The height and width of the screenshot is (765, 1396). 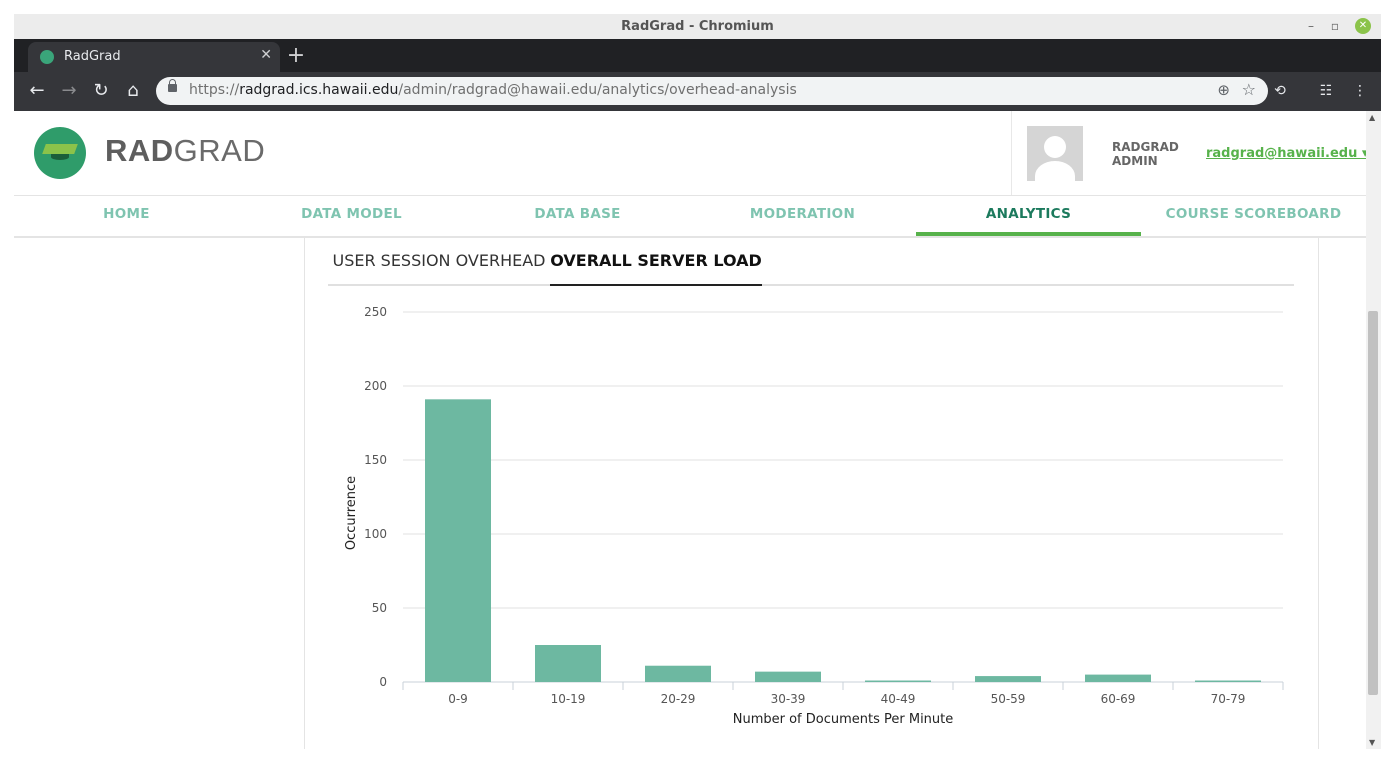 What do you see at coordinates (1118, 699) in the screenshot?
I see `x-tick-label: 60-69` at bounding box center [1118, 699].